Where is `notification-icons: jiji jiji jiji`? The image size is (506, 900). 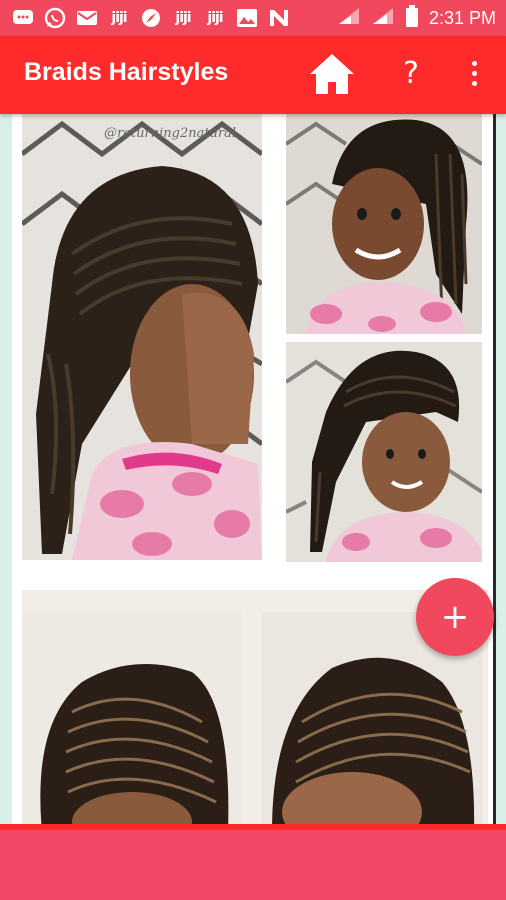
notification-icons: jiji jiji jiji is located at coordinates (151, 18).